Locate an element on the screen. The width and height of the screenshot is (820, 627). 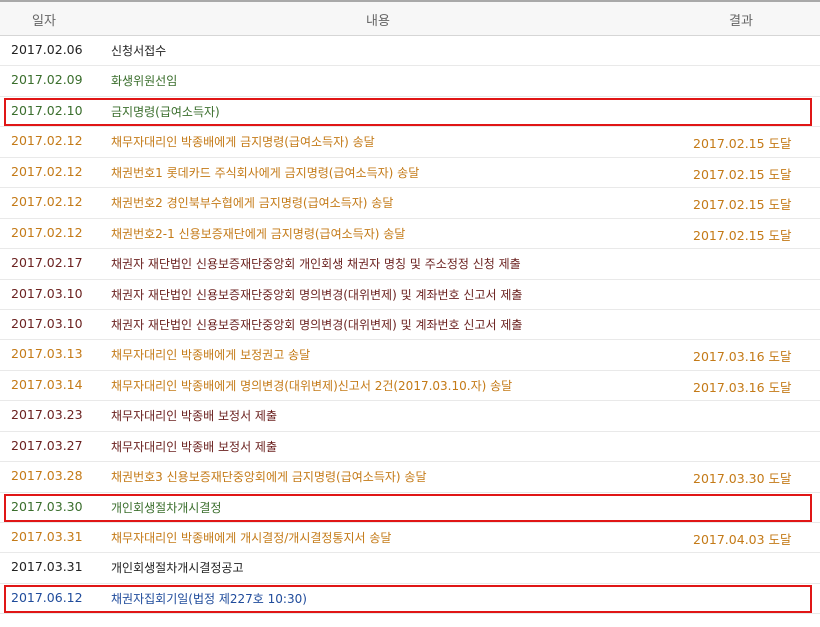
table-row: 2017.03.27 채무자대리인 박종배 보정서 제출 is located at coordinates (410, 447).